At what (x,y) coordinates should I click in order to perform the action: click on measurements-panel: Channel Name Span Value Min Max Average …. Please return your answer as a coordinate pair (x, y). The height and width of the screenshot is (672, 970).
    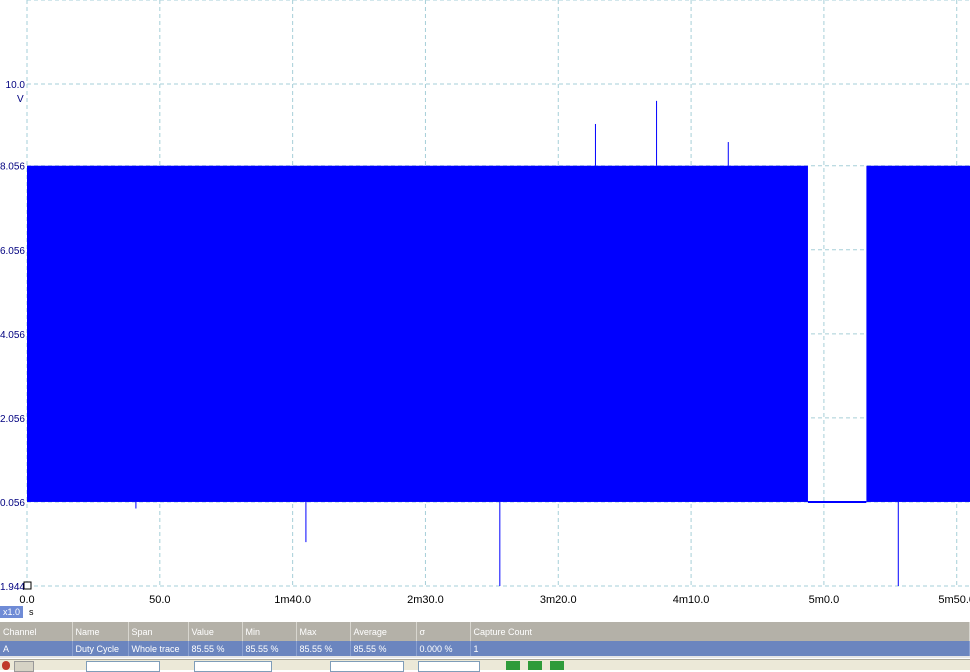
    Looking at the image, I should click on (485, 640).